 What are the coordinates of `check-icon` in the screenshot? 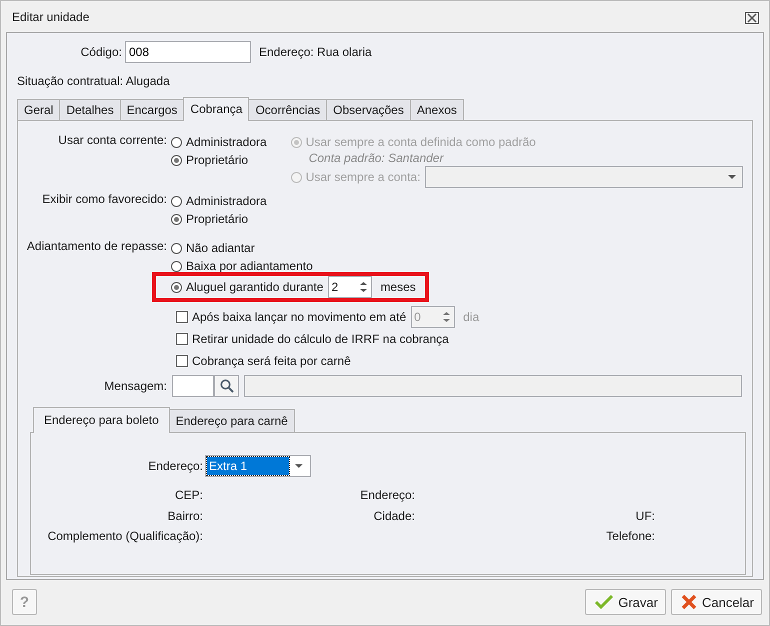 It's located at (604, 602).